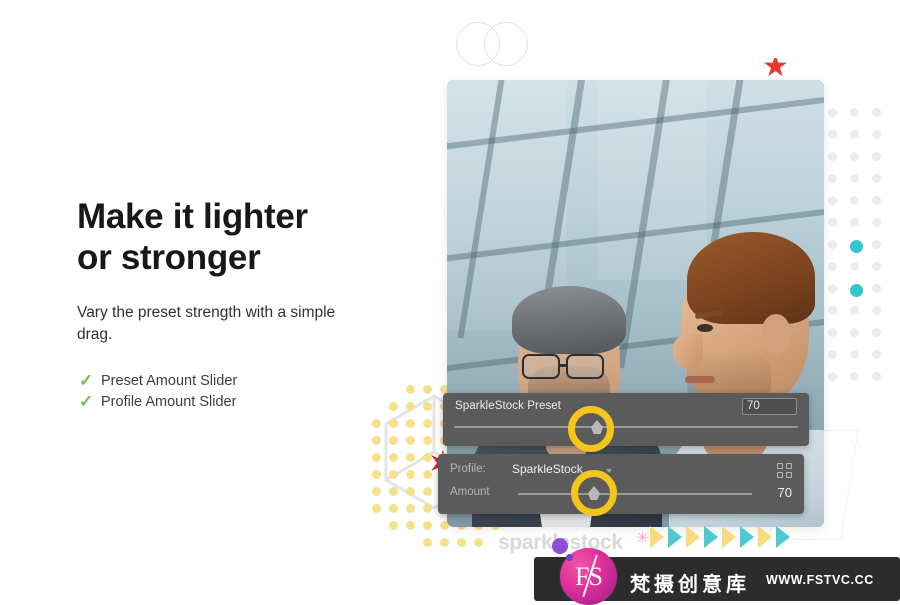  I want to click on list-item-label: Profile Amount Slider, so click(169, 401).